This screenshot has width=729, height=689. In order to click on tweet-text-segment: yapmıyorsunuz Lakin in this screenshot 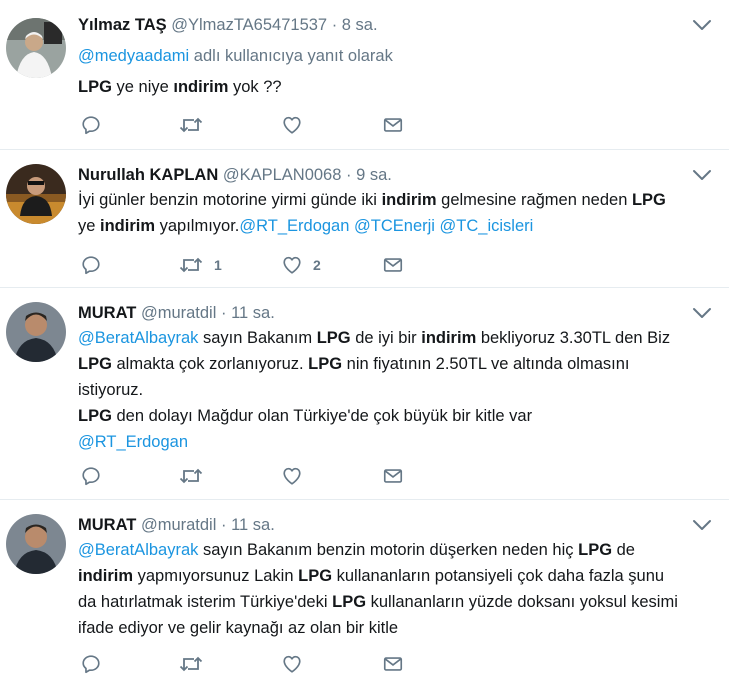, I will do `click(216, 576)`.